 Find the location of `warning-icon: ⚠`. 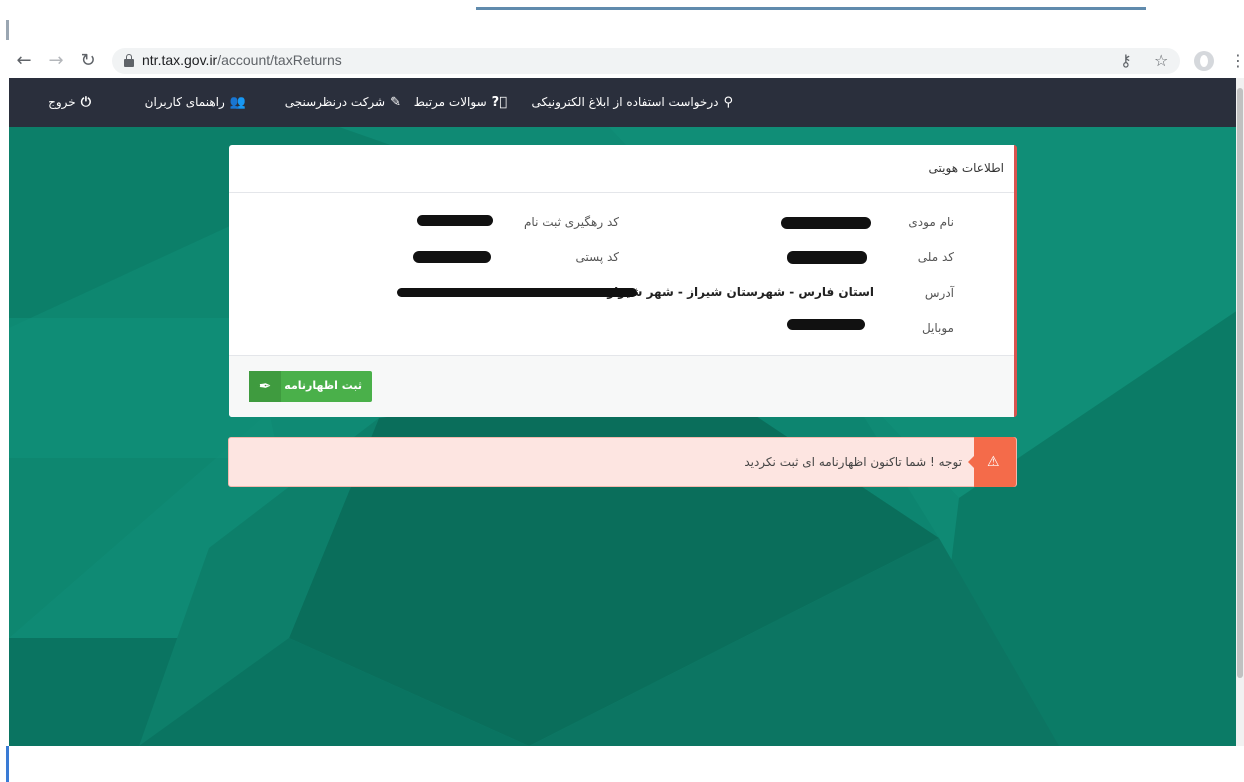

warning-icon: ⚠ is located at coordinates (993, 462).